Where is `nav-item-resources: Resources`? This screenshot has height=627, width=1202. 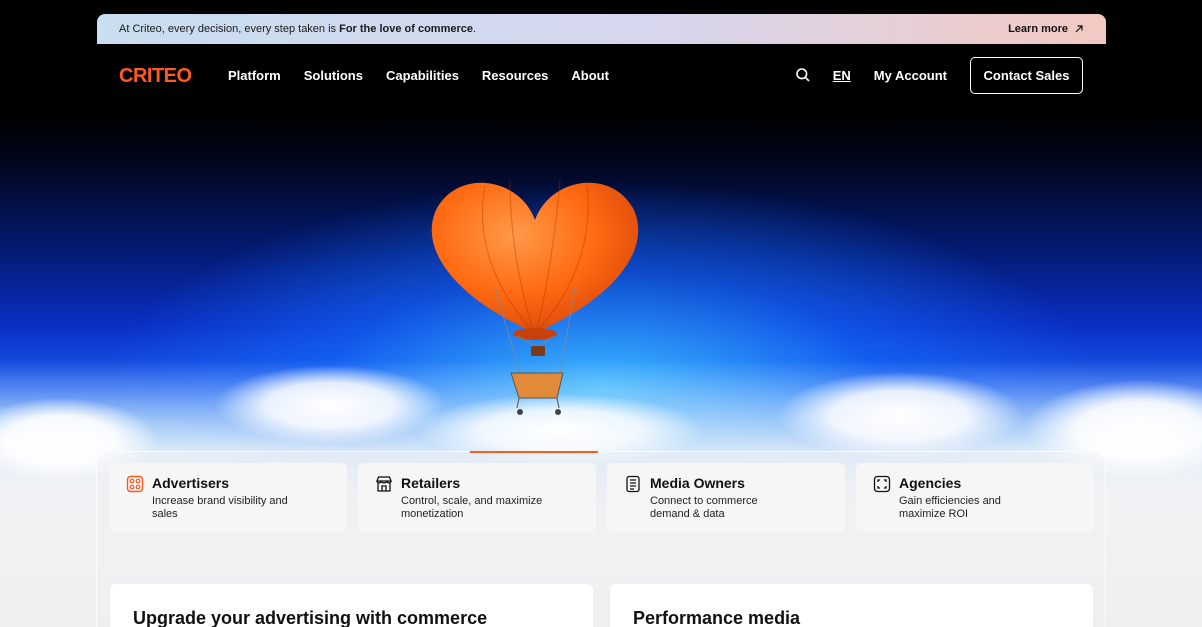
nav-item-resources: Resources is located at coordinates (515, 75).